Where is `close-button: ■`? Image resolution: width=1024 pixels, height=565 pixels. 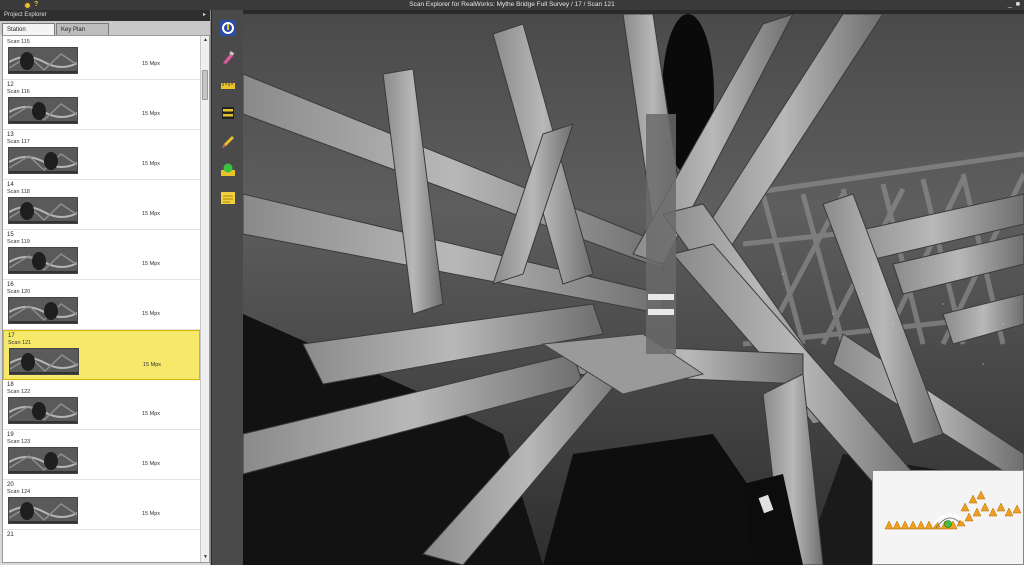
close-button: ■ is located at coordinates (1018, 5).